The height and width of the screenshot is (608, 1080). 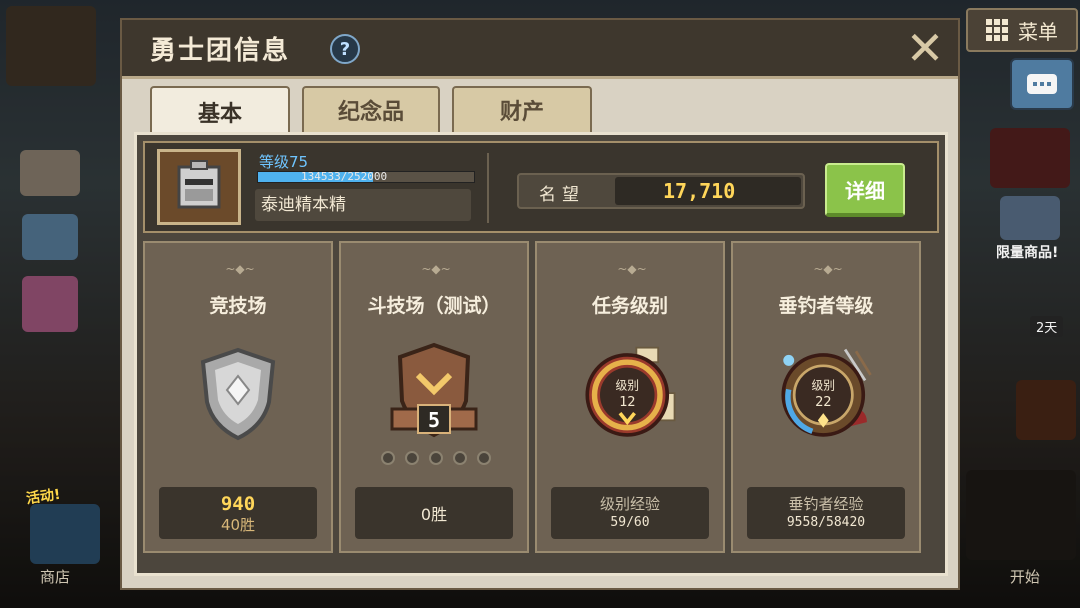 What do you see at coordinates (238, 504) in the screenshot?
I see `arena-score: 940` at bounding box center [238, 504].